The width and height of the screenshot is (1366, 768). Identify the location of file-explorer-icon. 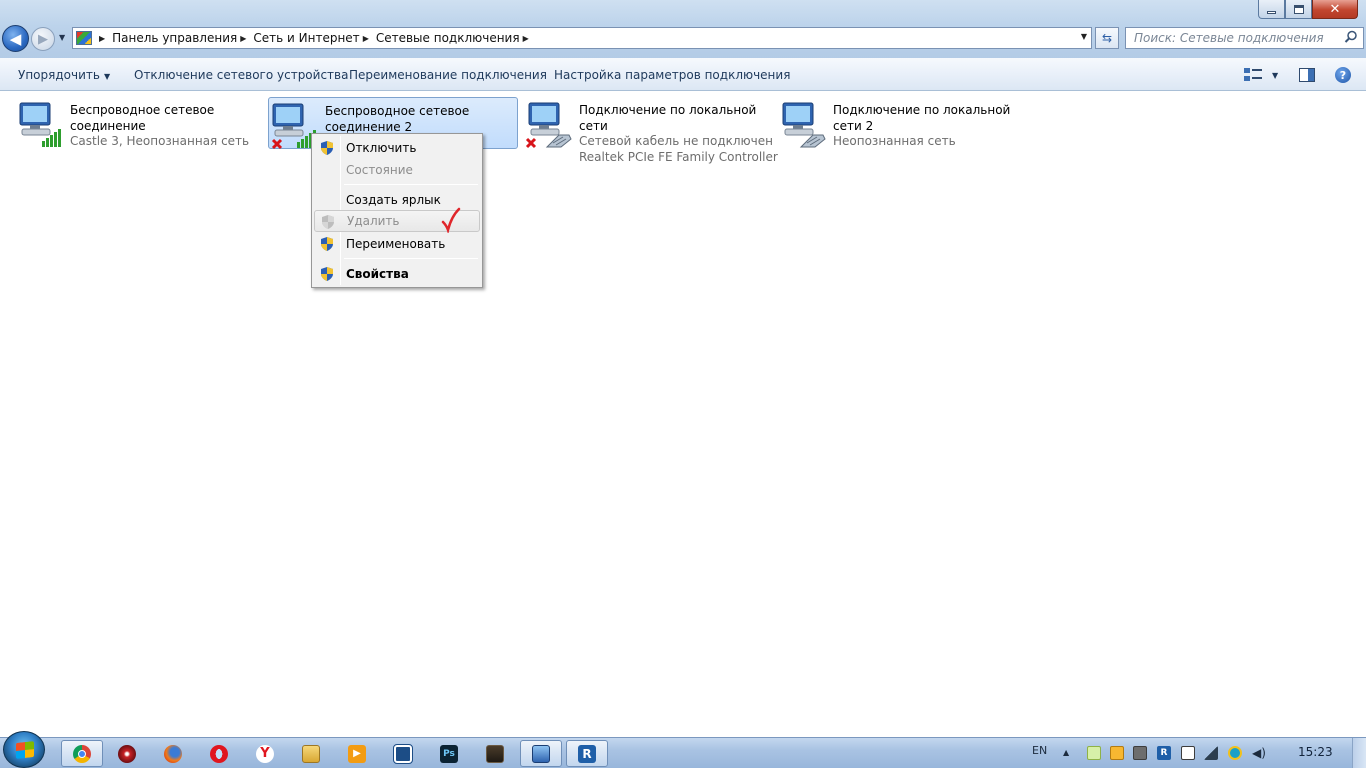
(311, 753).